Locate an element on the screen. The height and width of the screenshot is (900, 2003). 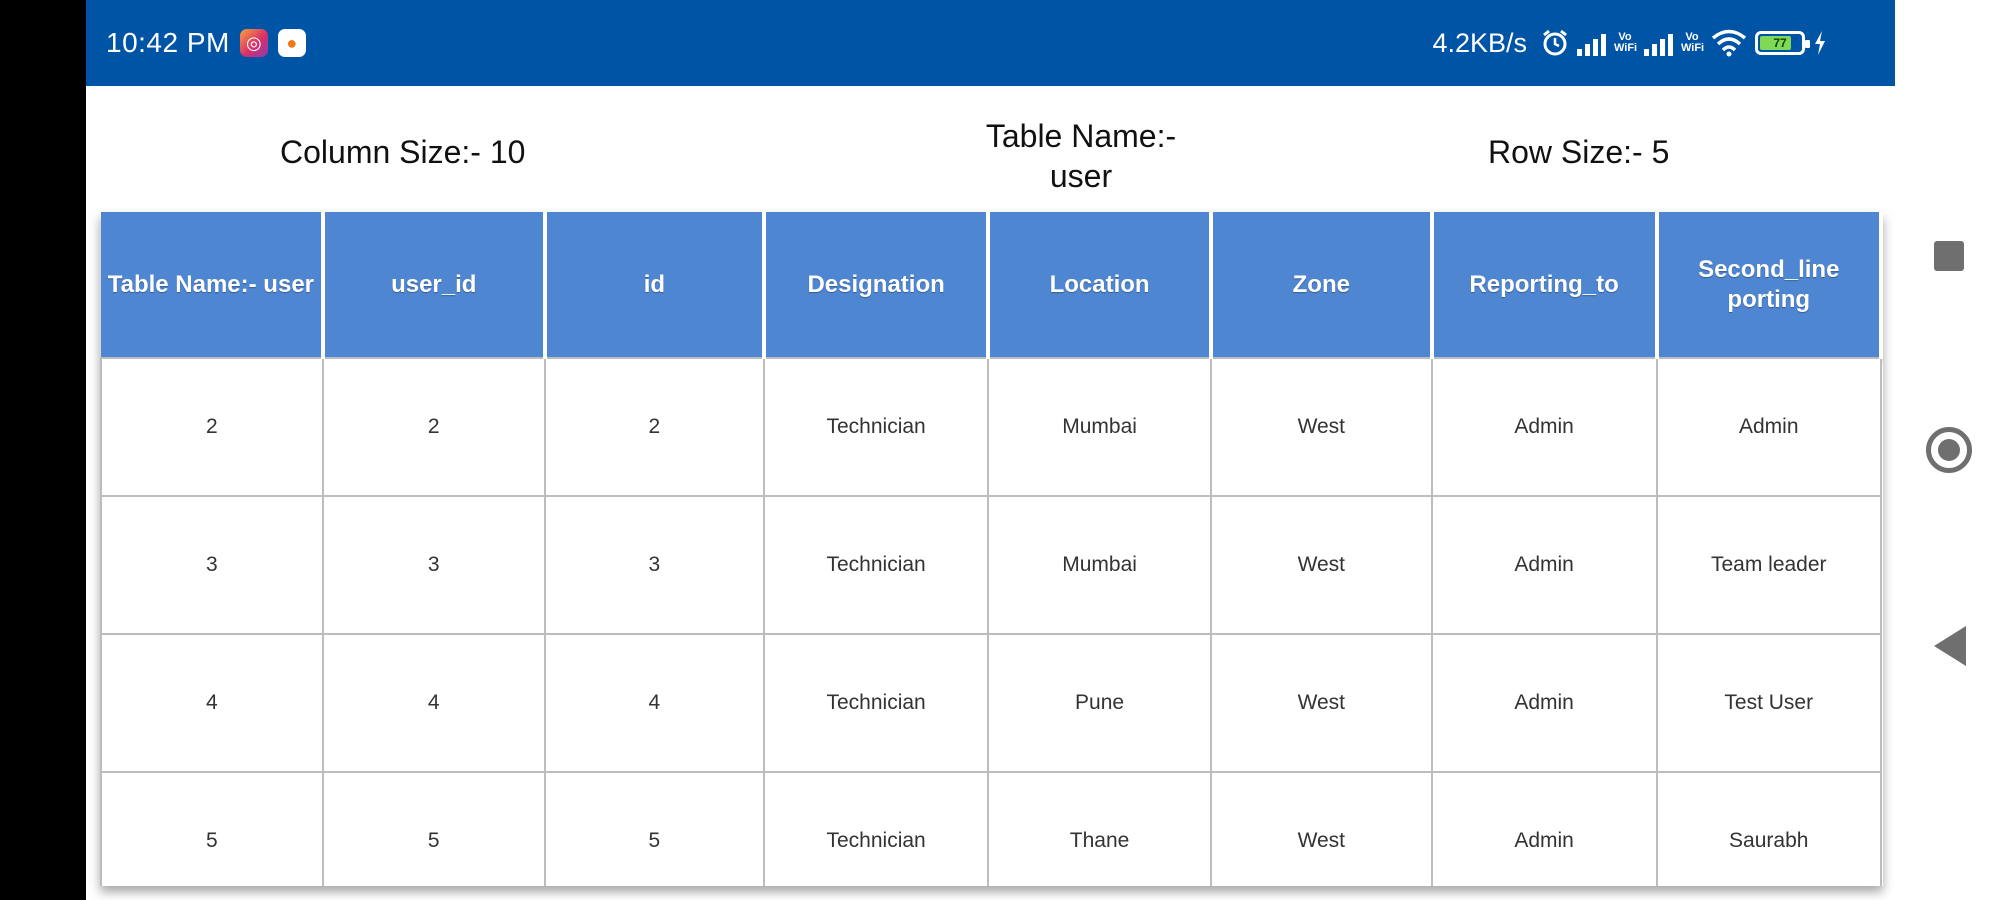
column-header: Zone is located at coordinates (1322, 285).